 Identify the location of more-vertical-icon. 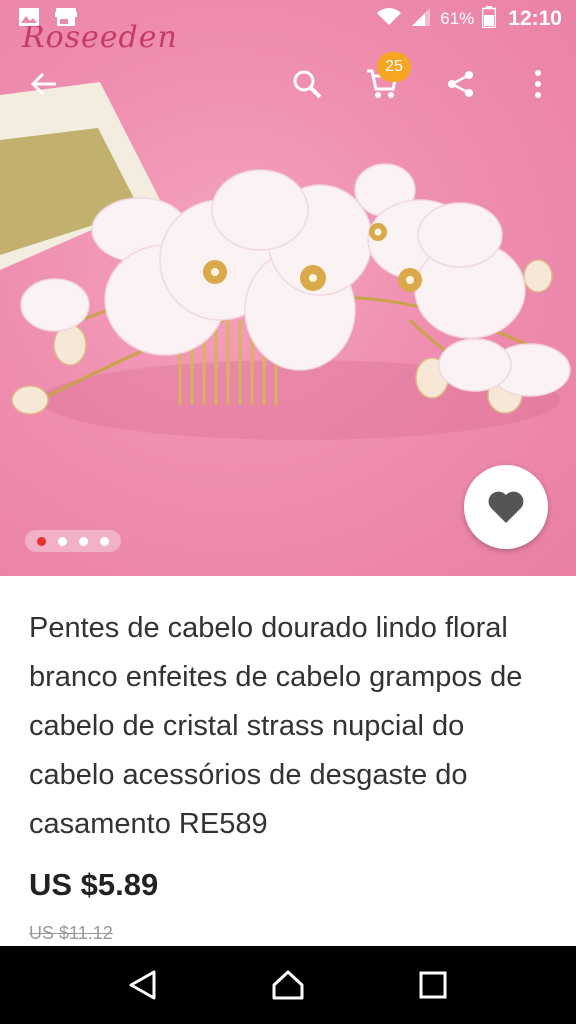
(538, 84).